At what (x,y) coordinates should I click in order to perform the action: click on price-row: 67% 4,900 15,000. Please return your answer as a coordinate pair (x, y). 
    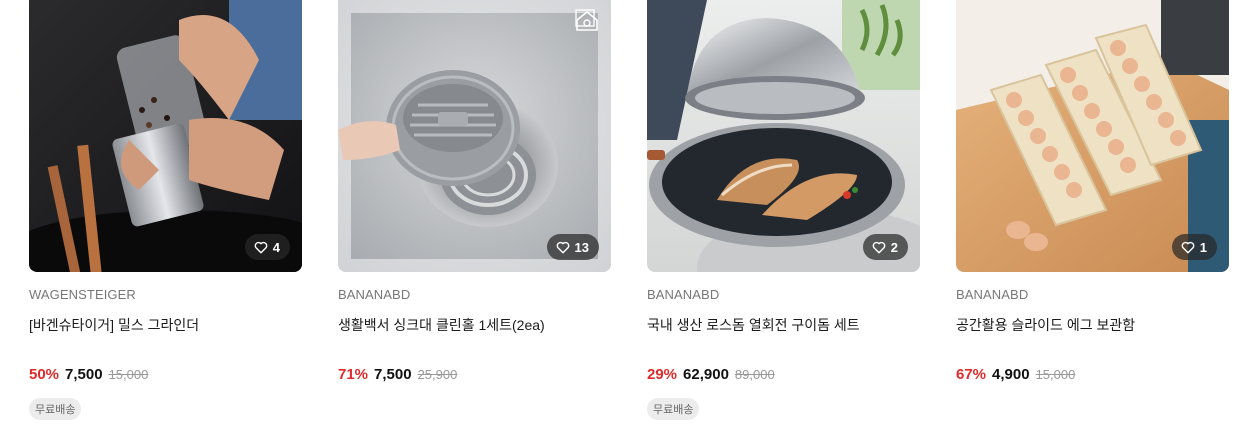
    Looking at the image, I should click on (1092, 376).